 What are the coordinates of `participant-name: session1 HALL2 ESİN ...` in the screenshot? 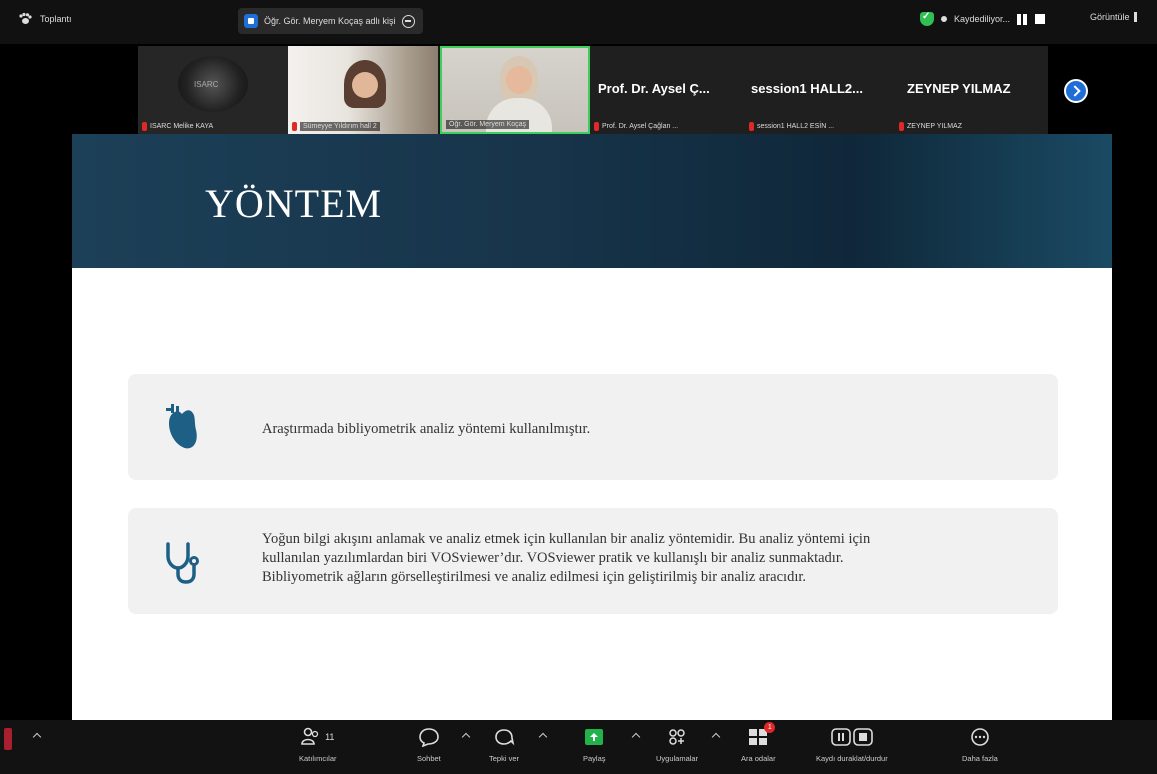 It's located at (796, 126).